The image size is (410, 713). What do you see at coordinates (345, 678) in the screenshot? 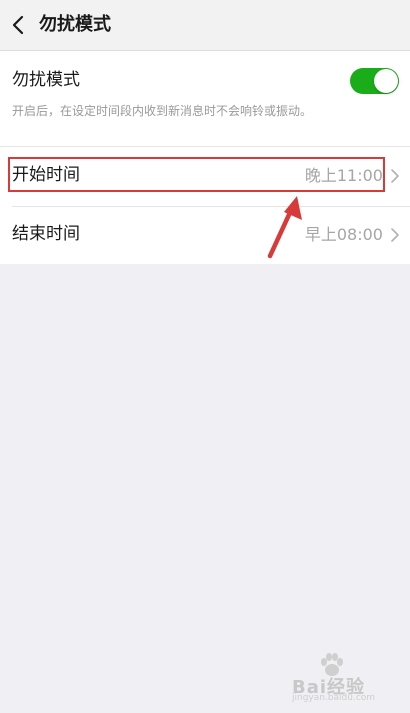
I see `baidu-watermark: Bai经验 jingyan.baidu.com` at bounding box center [345, 678].